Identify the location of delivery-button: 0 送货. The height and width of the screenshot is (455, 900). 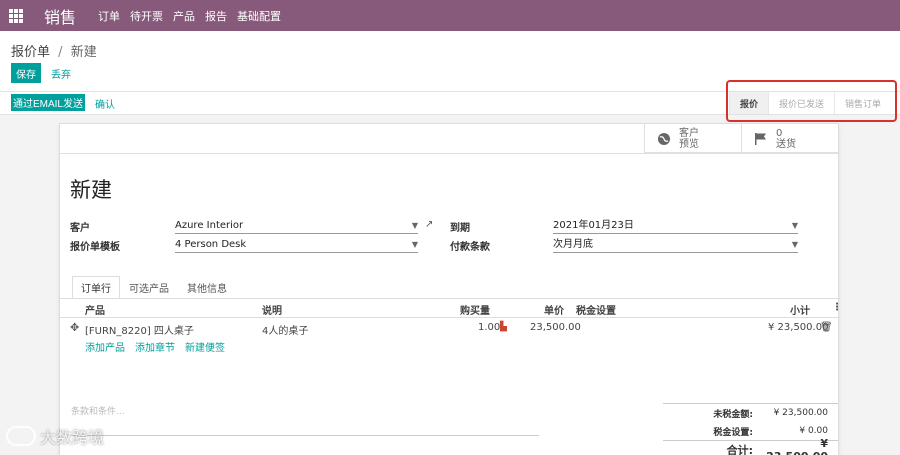
(789, 138).